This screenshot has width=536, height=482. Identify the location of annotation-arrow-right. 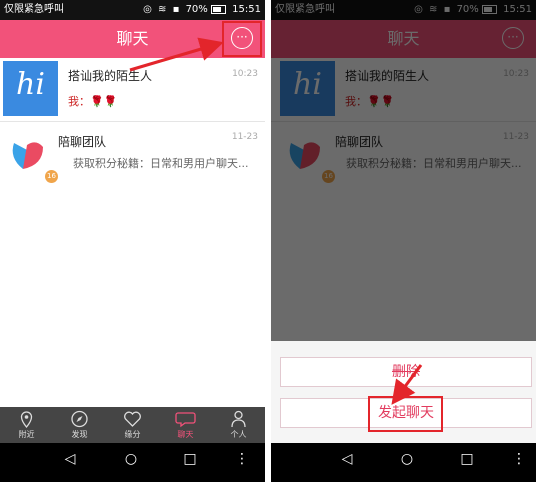
(407, 384).